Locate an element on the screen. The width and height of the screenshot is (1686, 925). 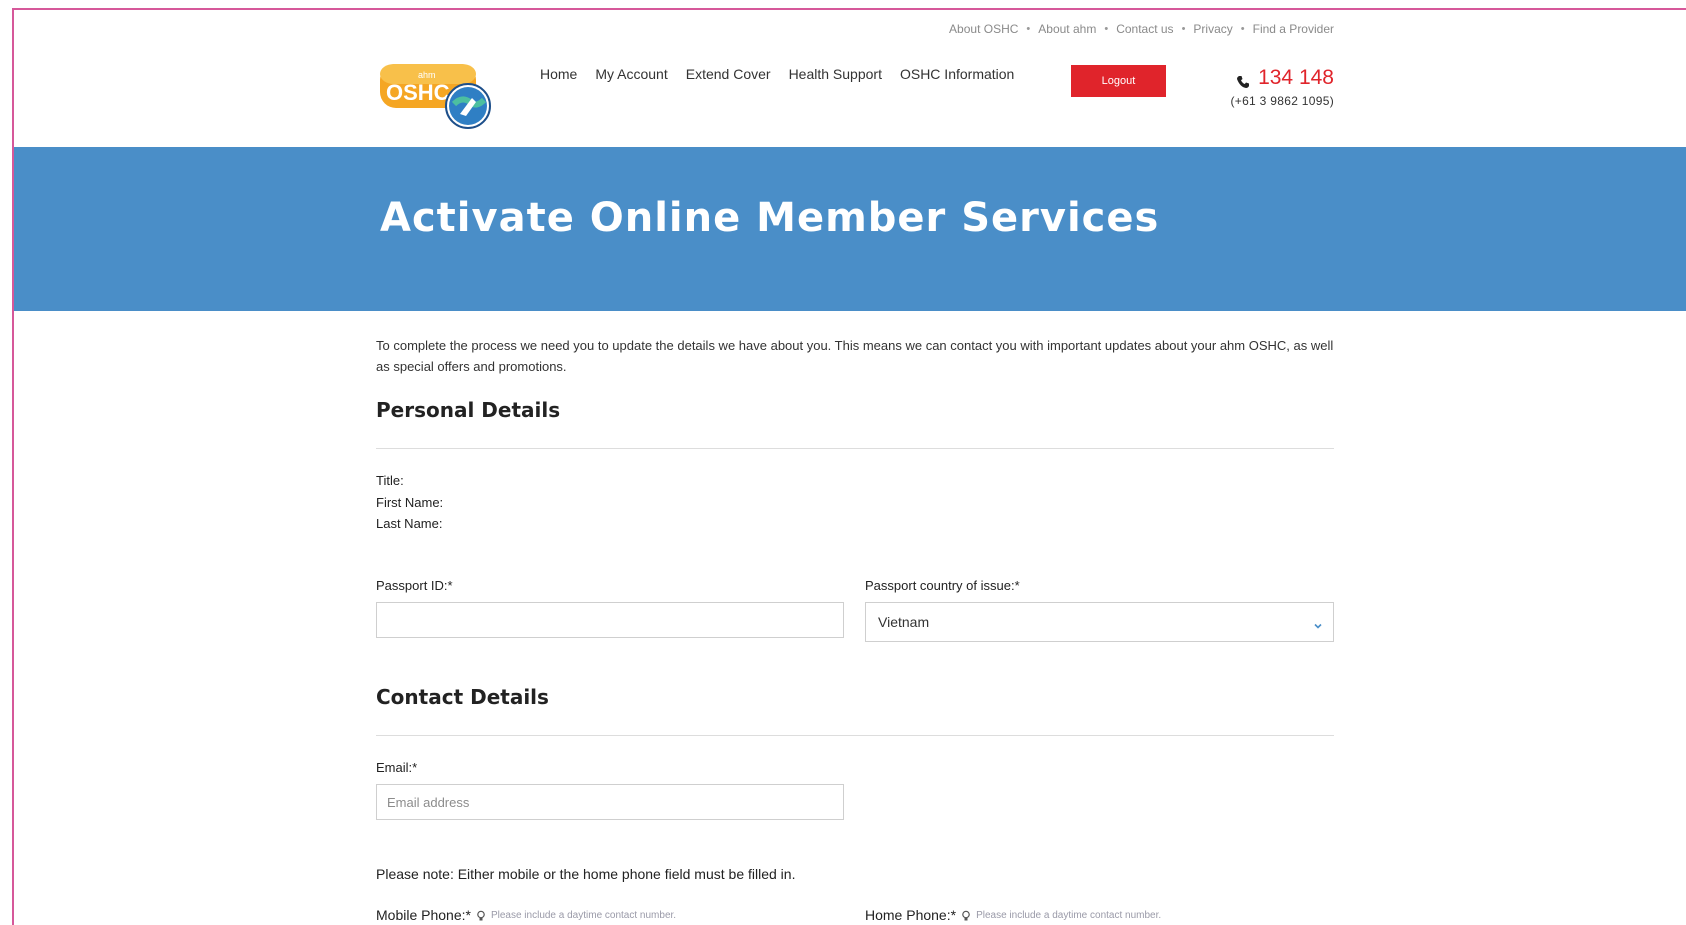
phone-icon is located at coordinates (1243, 79).